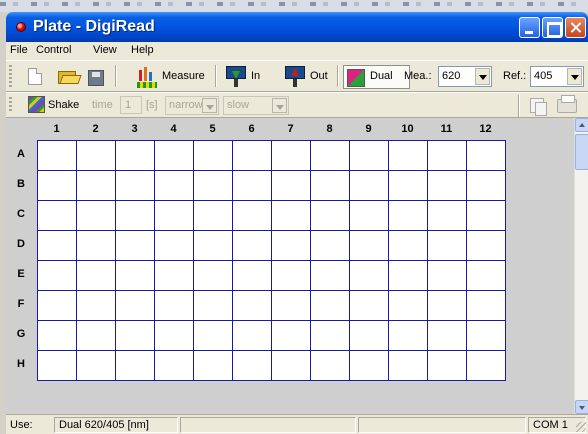  I want to click on shake-mode-select: narrow, so click(192, 105).